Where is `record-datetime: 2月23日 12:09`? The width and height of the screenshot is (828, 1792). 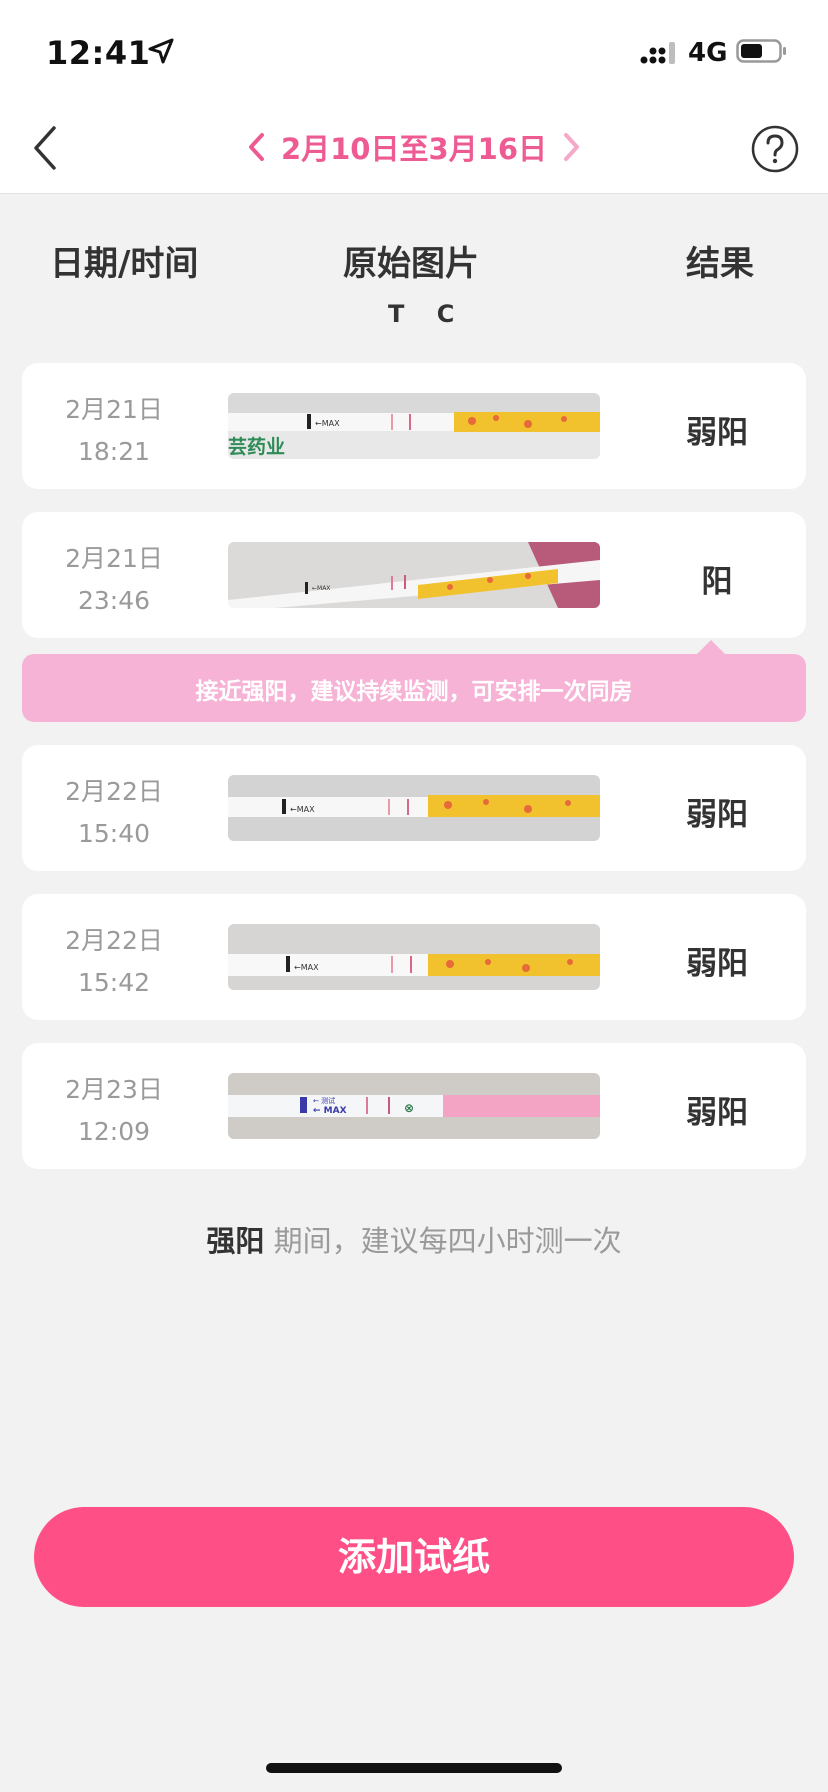
record-datetime: 2月23日 12:09 is located at coordinates (114, 1111).